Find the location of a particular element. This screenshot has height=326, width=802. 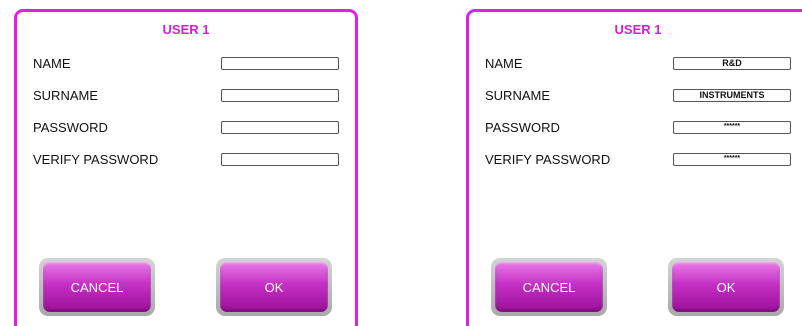

surname-row: SURNAME INSTRUMENTS is located at coordinates (638, 96).